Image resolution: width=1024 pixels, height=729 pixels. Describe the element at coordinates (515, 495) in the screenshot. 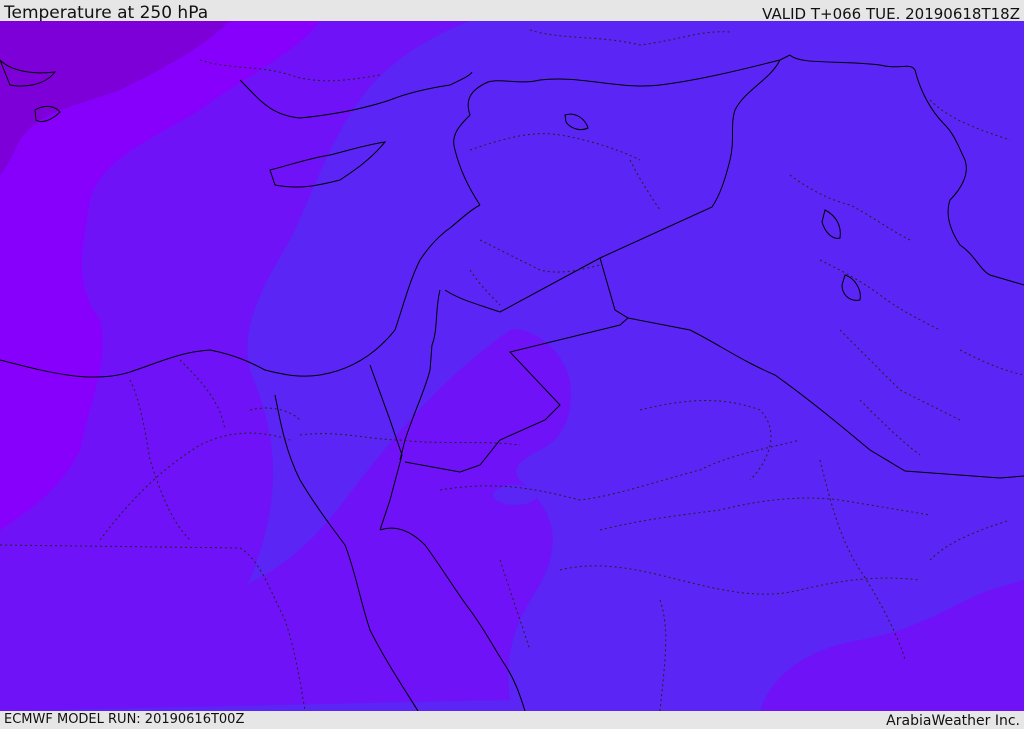

I see `temperature-patch` at that location.